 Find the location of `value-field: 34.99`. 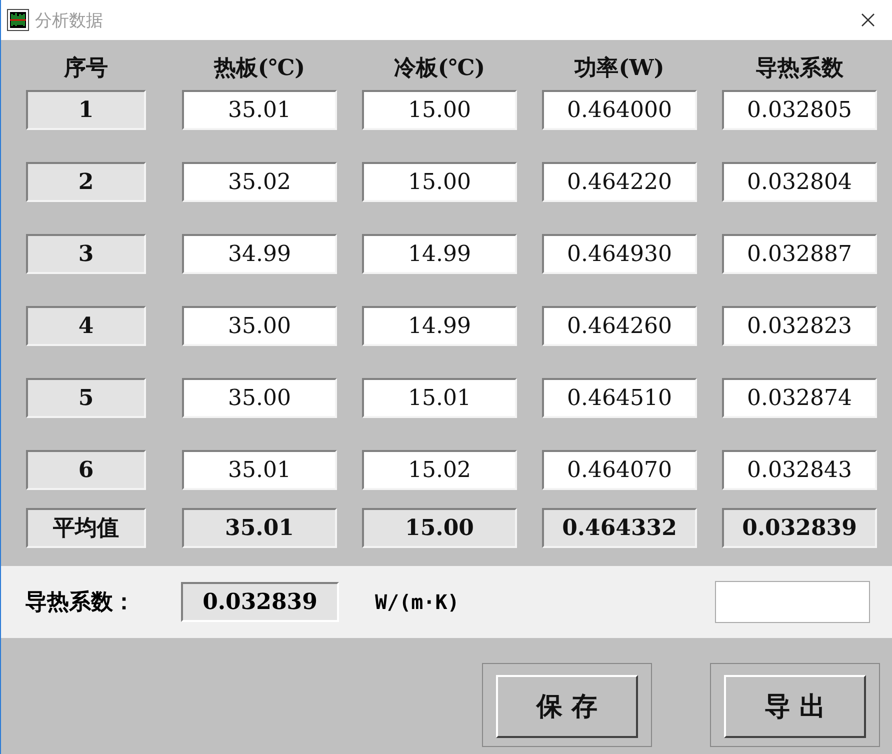

value-field: 34.99 is located at coordinates (259, 254).